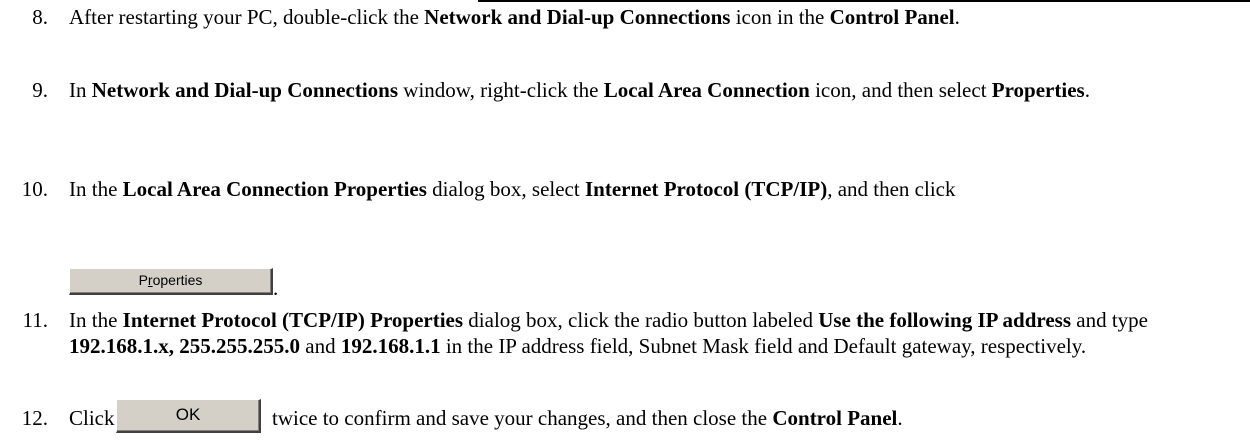  Describe the element at coordinates (34, 189) in the screenshot. I see `step-number: 10.` at that location.